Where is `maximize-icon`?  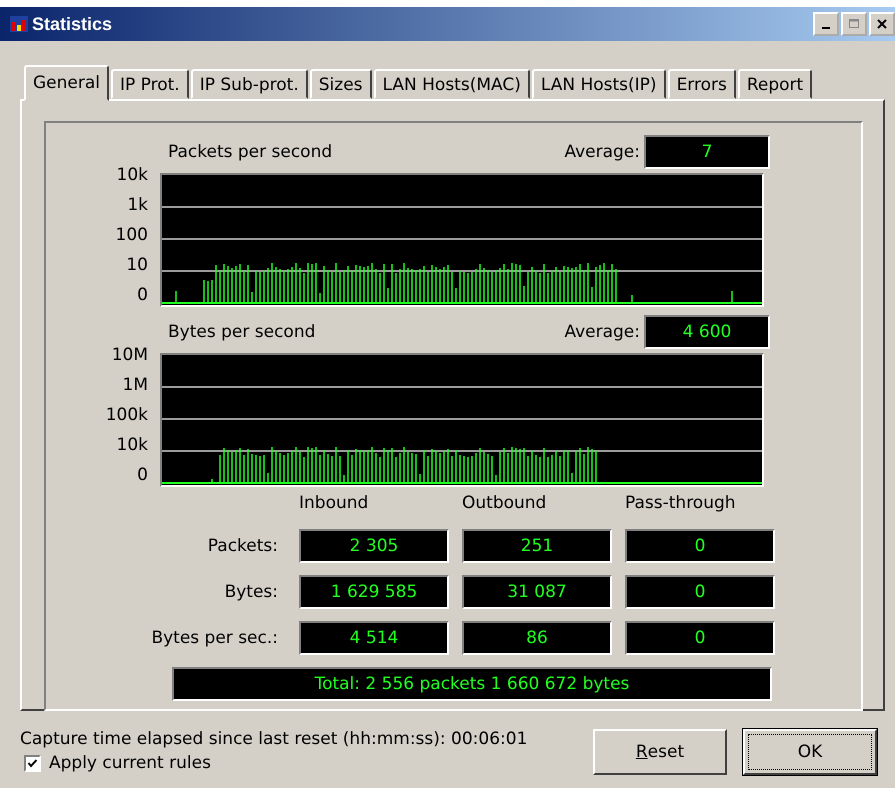 maximize-icon is located at coordinates (854, 24).